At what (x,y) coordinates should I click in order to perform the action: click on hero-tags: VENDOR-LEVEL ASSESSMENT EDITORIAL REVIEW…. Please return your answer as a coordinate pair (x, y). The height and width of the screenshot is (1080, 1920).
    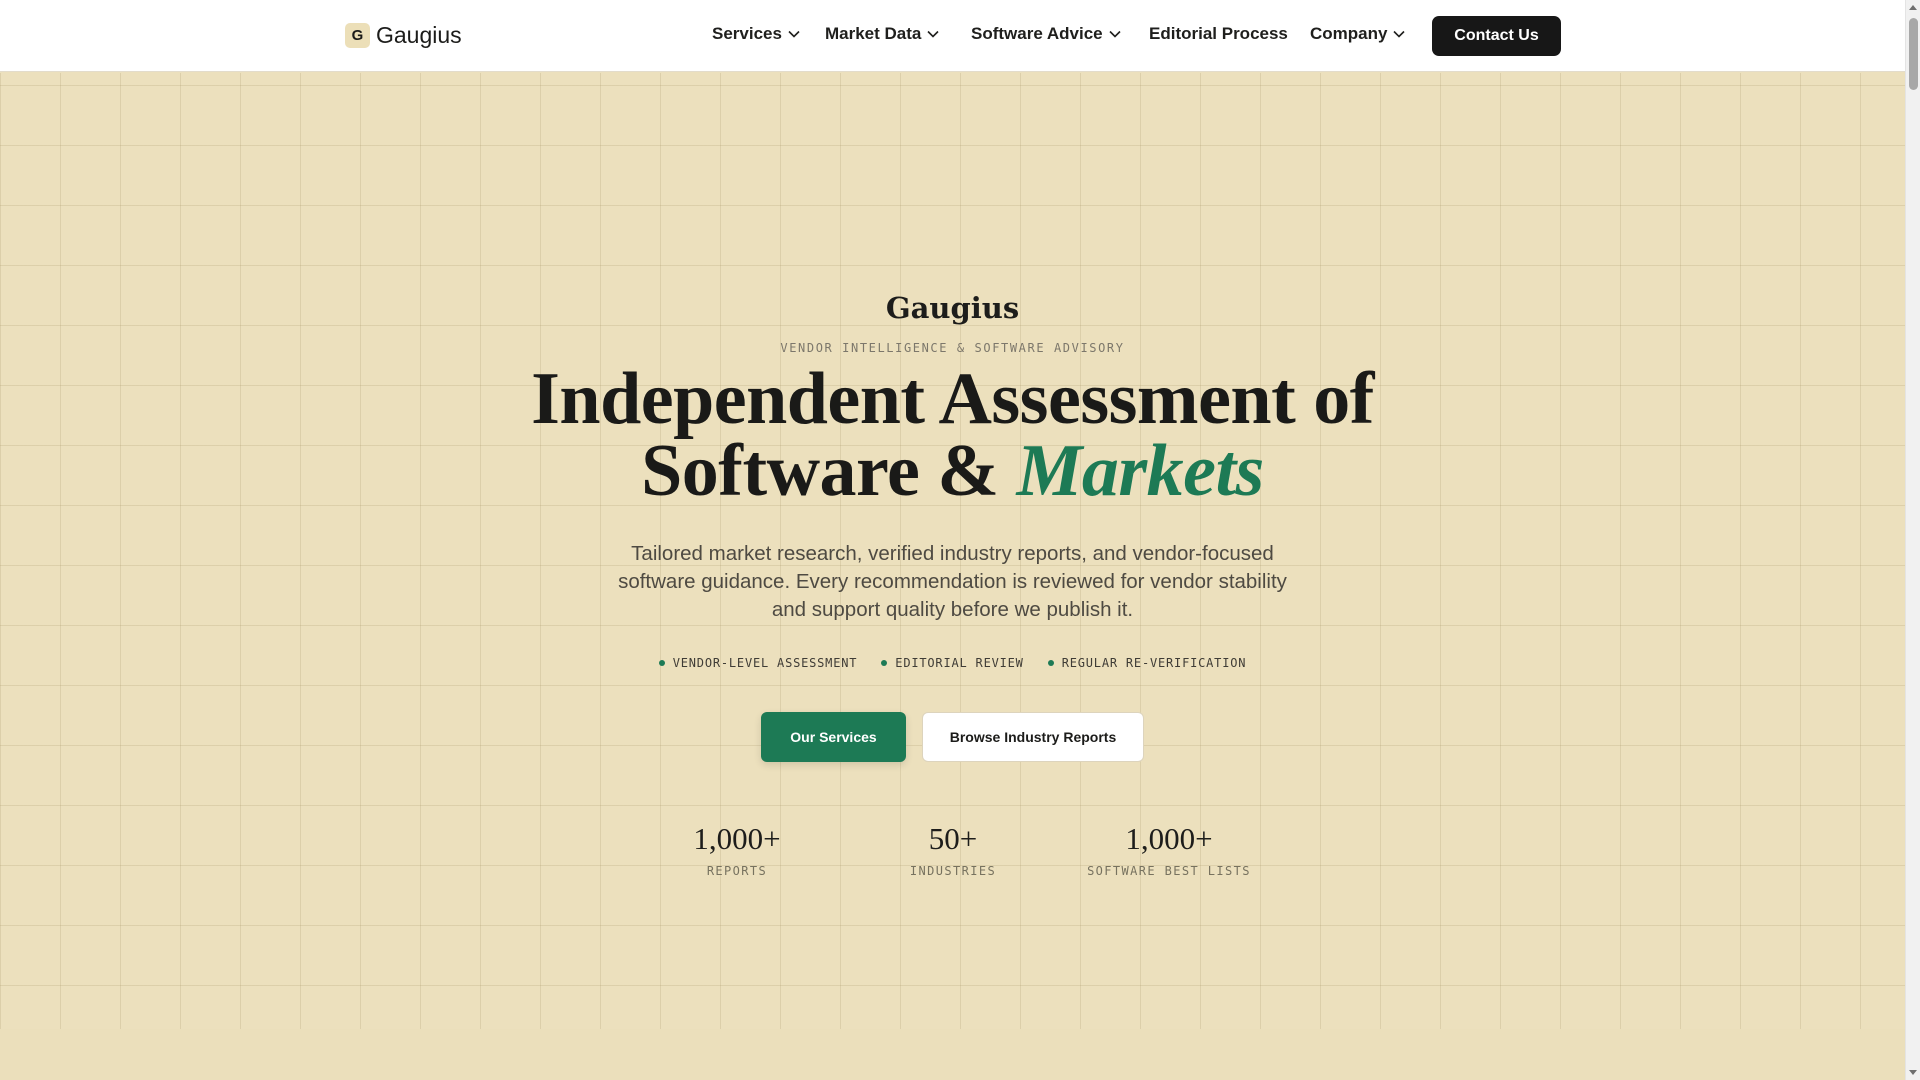
    Looking at the image, I should click on (952, 663).